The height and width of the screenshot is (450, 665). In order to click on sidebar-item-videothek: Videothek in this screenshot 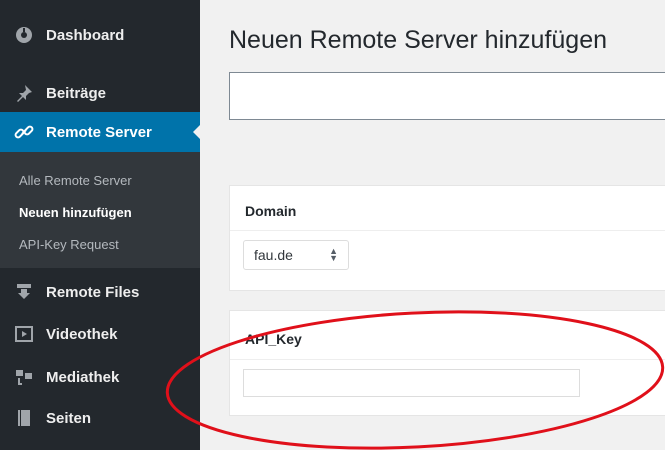, I will do `click(100, 334)`.